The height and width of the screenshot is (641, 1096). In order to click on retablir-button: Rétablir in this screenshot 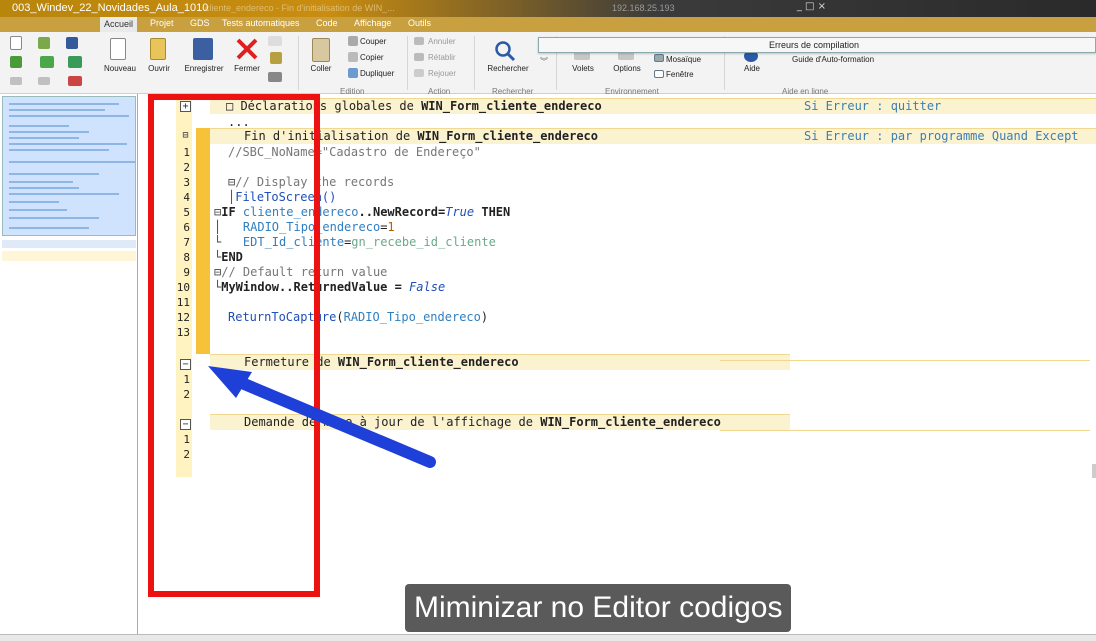, I will do `click(442, 57)`.